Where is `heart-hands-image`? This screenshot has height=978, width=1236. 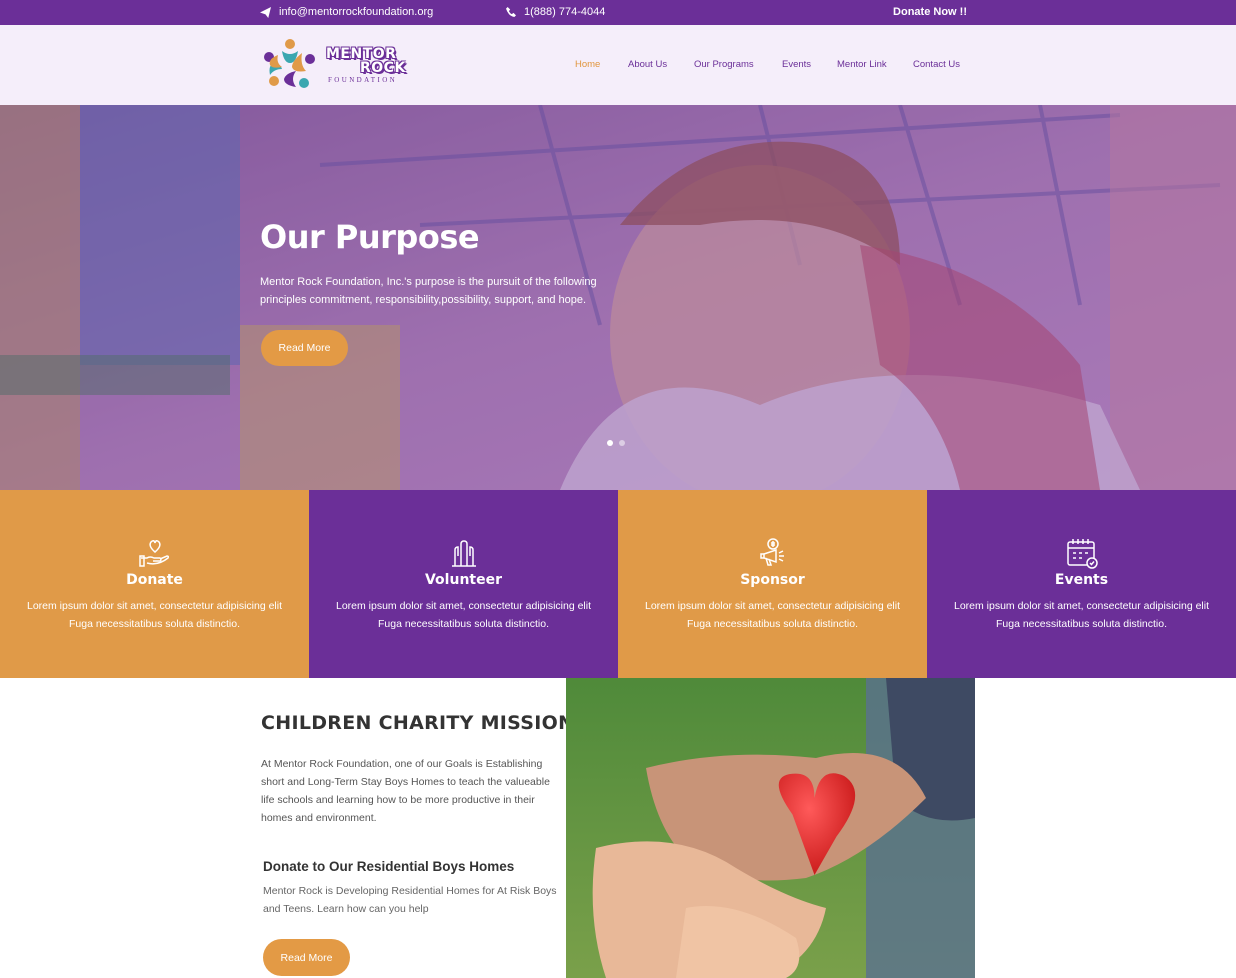
heart-hands-image is located at coordinates (770, 828).